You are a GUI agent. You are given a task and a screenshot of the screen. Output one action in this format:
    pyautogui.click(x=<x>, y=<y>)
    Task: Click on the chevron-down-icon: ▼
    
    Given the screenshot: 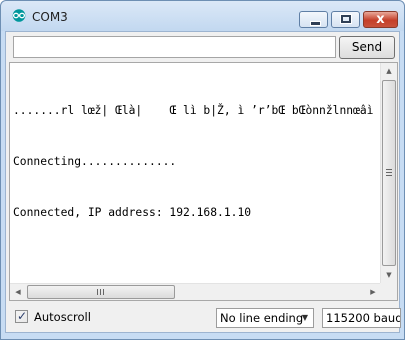 What is the action you would take?
    pyautogui.click(x=304, y=317)
    